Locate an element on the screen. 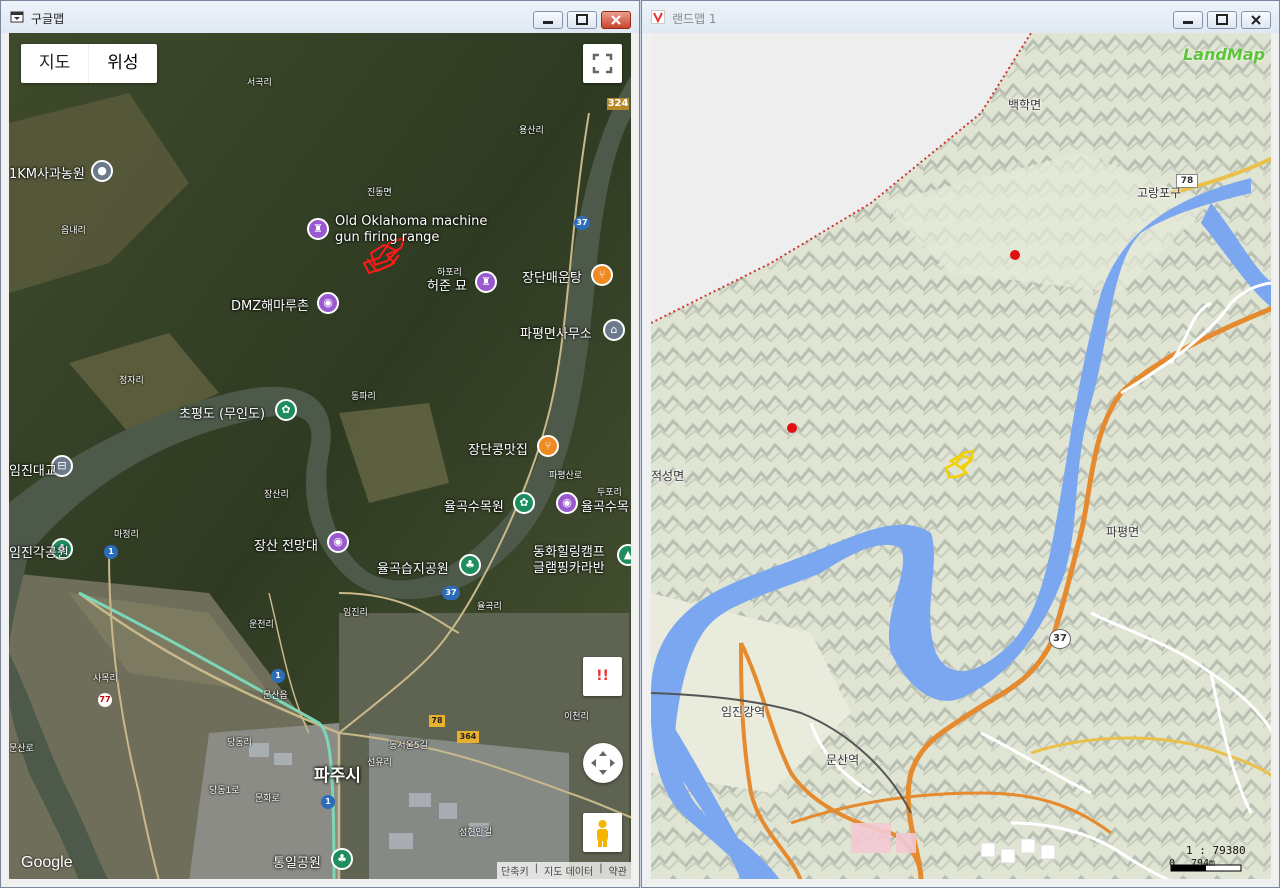 Image resolution: width=1280 pixels, height=888 pixels. place-label: 동파리 is located at coordinates (363, 397).